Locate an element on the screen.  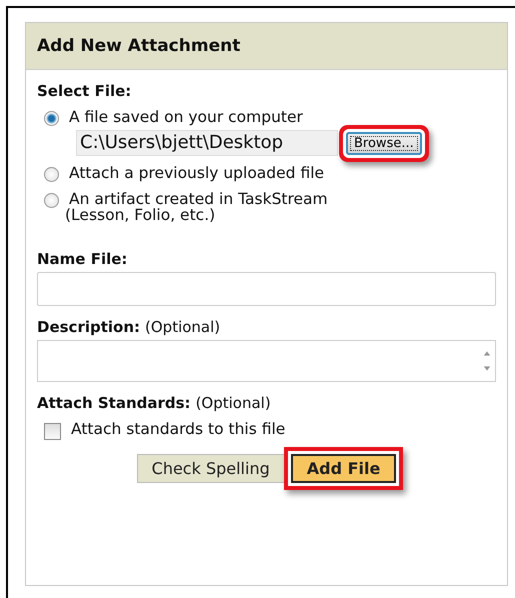
option-label: A file saved on your computer is located at coordinates (186, 117).